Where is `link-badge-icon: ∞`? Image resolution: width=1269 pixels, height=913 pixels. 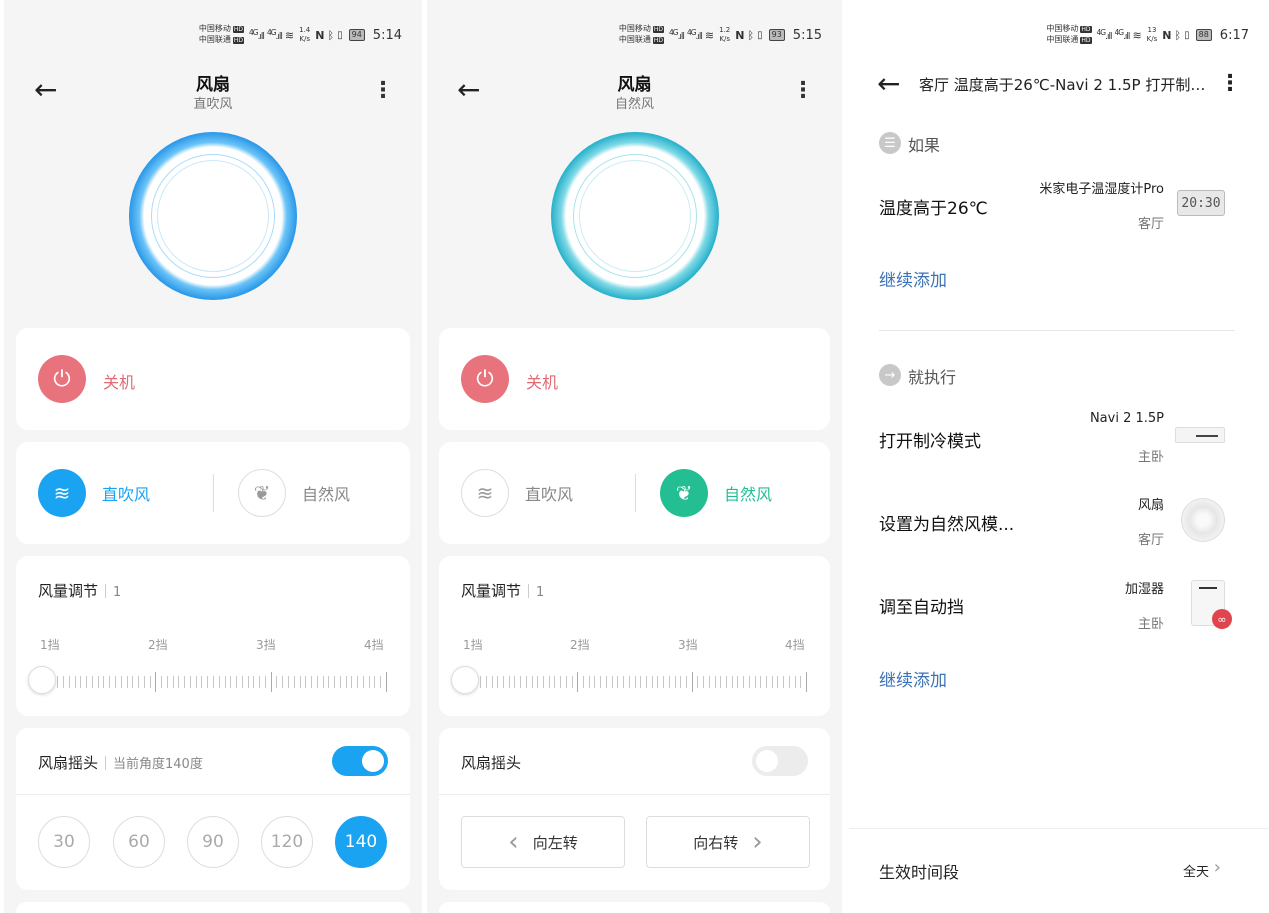
link-badge-icon: ∞ is located at coordinates (1222, 619).